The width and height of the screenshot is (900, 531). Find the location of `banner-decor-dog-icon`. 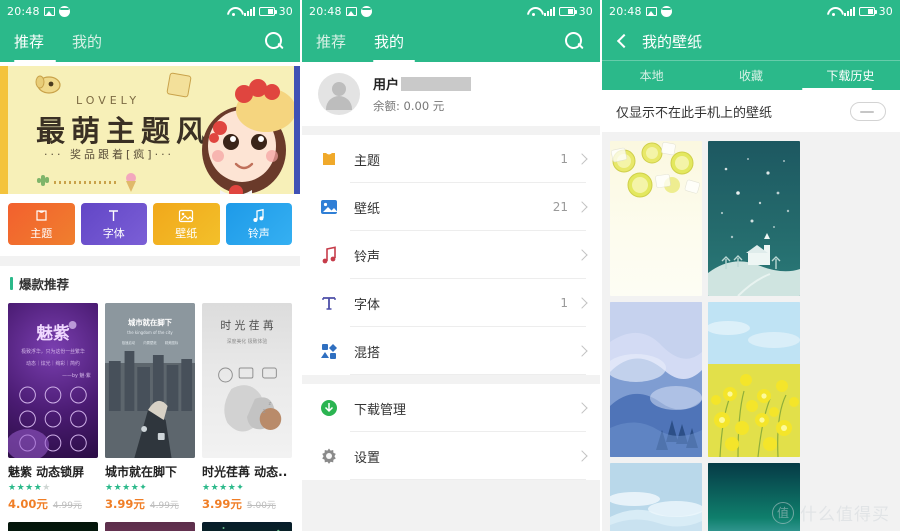

banner-decor-dog-icon is located at coordinates (48, 84).